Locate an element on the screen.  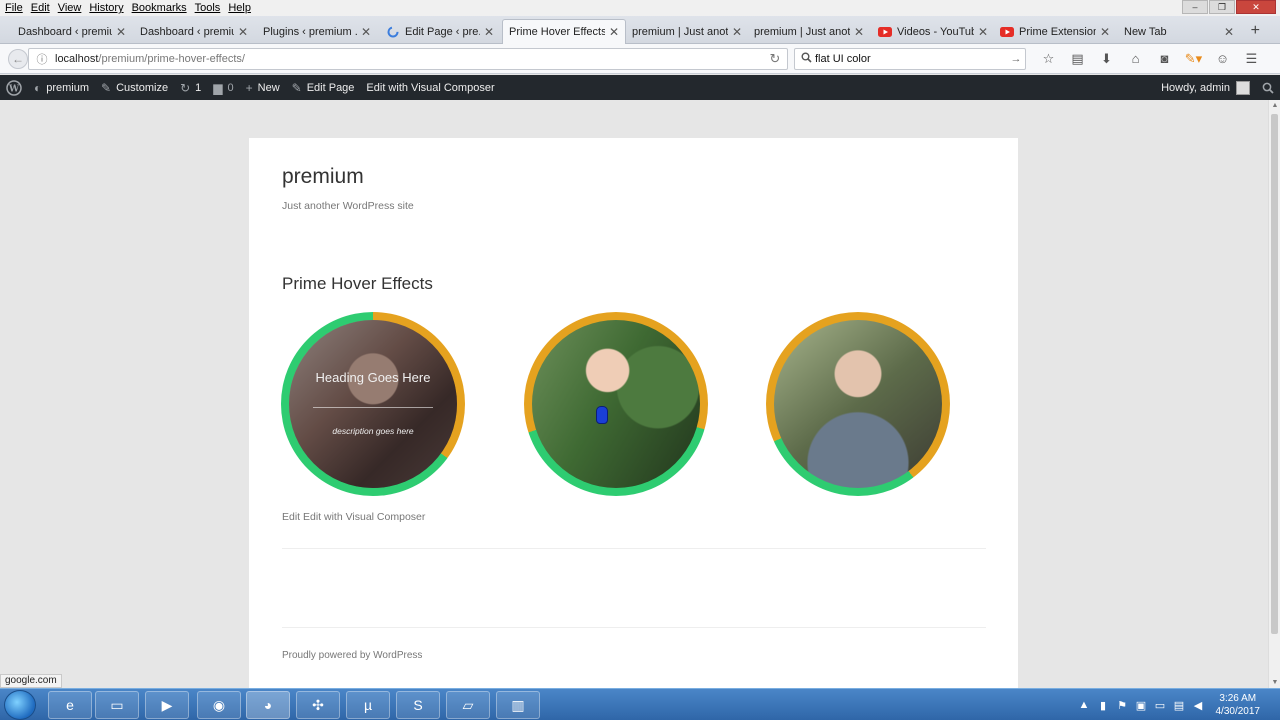
back-arrow-icon: ← is located at coordinates (18, 59).